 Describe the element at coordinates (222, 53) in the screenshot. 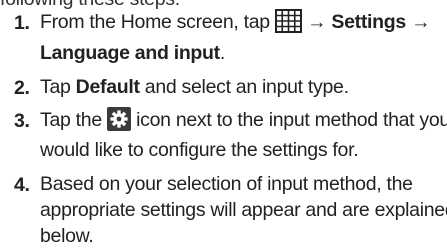

I see `period: .` at that location.